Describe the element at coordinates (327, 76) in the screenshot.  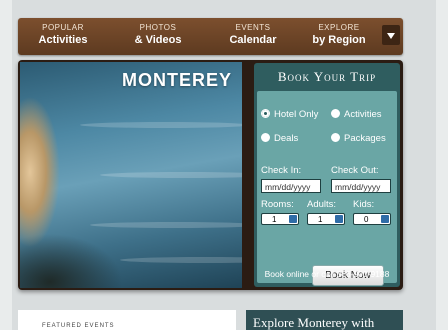
I see `booking-title: Book Your Trip` at that location.